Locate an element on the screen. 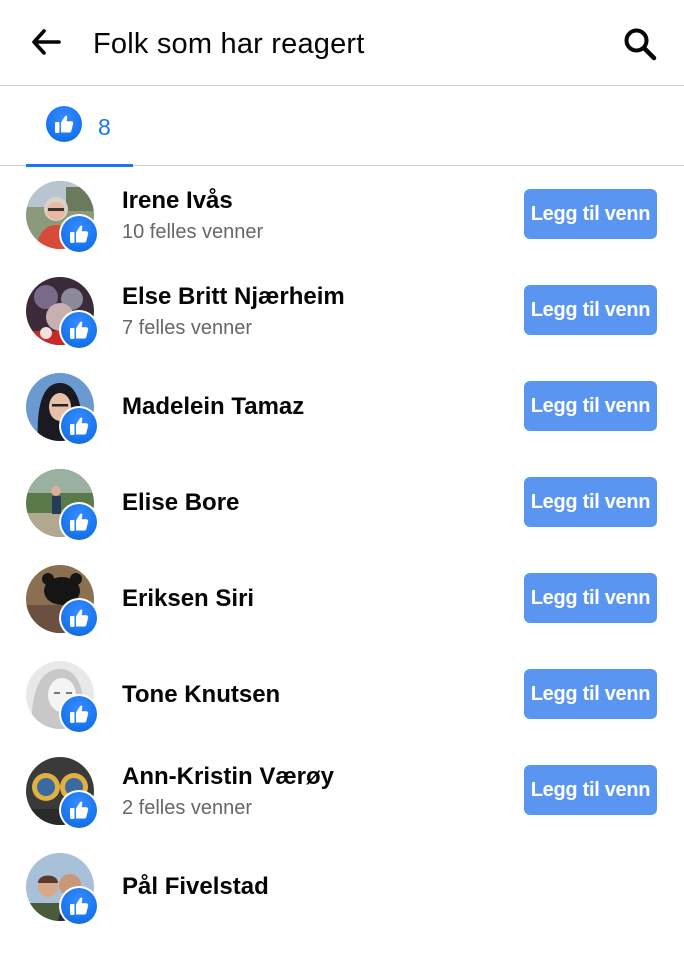 The width and height of the screenshot is (684, 960). back-button is located at coordinates (46, 42).